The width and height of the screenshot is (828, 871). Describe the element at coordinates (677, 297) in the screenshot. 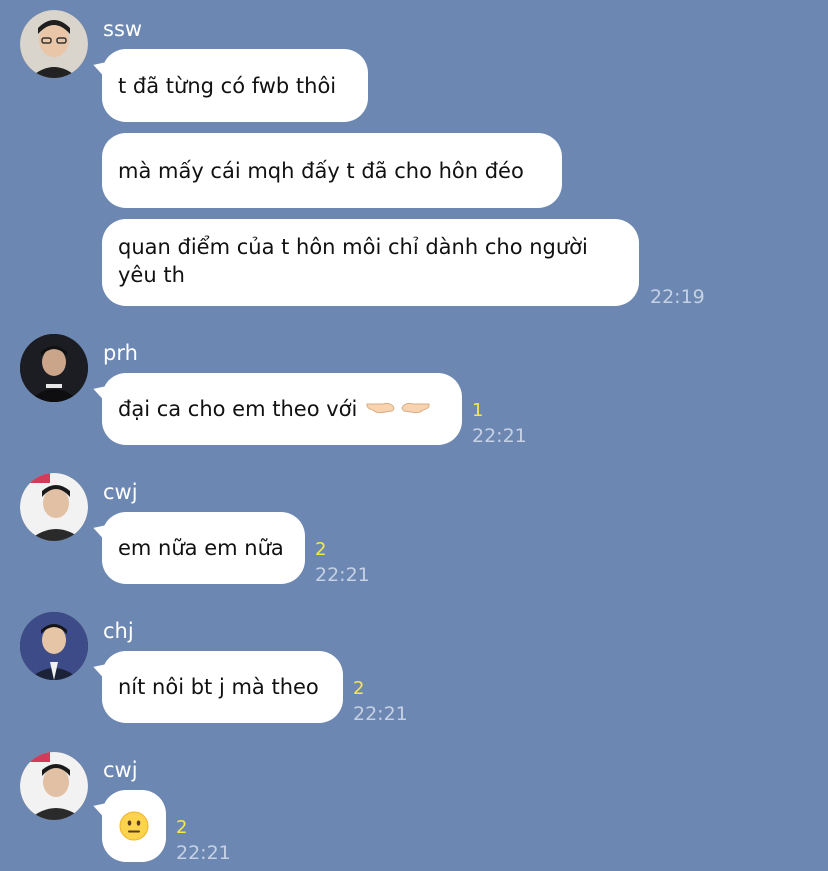

I see `message-timestamp: 22:19` at that location.